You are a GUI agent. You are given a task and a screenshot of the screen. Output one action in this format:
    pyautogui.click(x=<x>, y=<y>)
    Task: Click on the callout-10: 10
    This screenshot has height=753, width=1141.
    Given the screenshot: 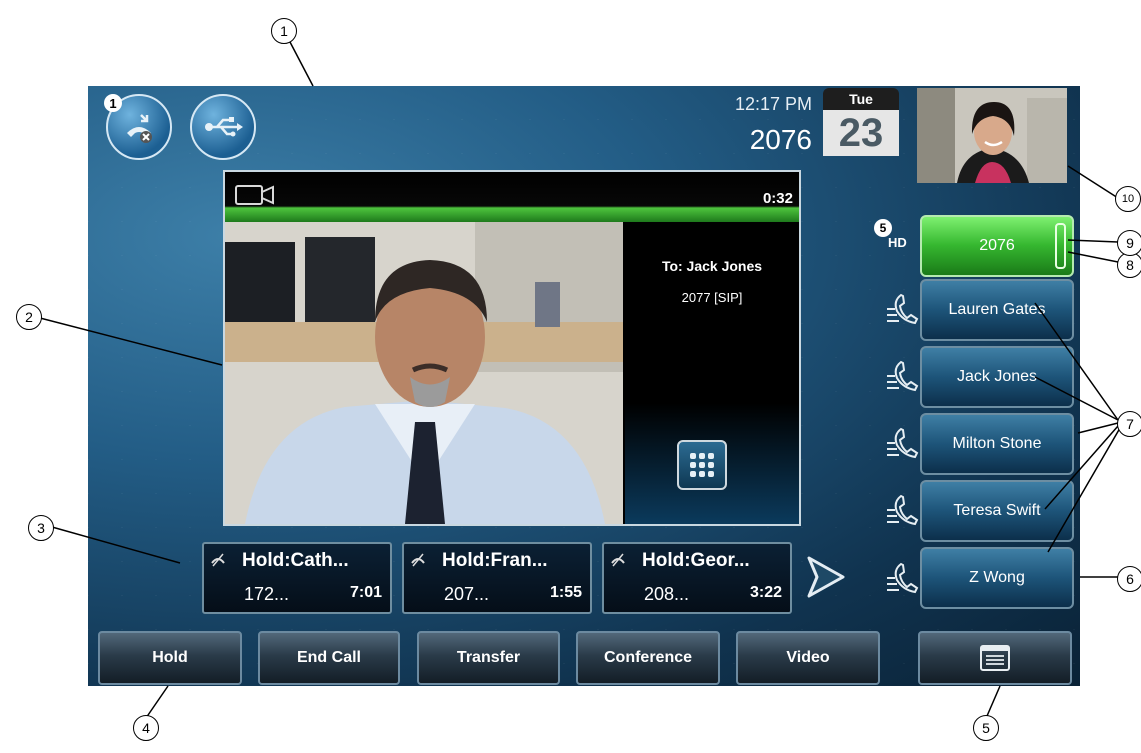 What is the action you would take?
    pyautogui.click(x=1128, y=199)
    